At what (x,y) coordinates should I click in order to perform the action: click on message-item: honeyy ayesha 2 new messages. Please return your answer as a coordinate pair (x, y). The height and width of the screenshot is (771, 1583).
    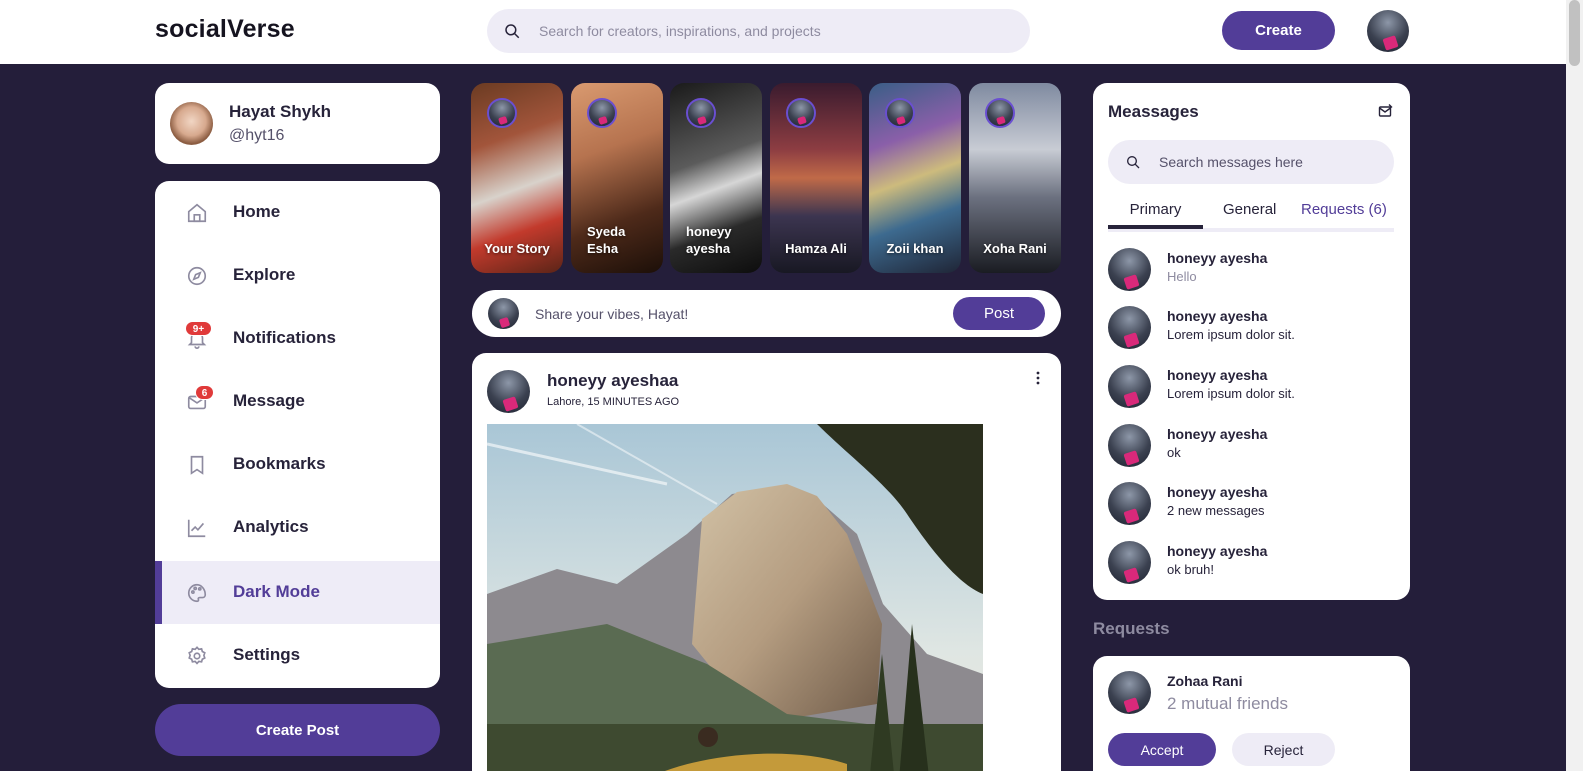
    Looking at the image, I should click on (1253, 508).